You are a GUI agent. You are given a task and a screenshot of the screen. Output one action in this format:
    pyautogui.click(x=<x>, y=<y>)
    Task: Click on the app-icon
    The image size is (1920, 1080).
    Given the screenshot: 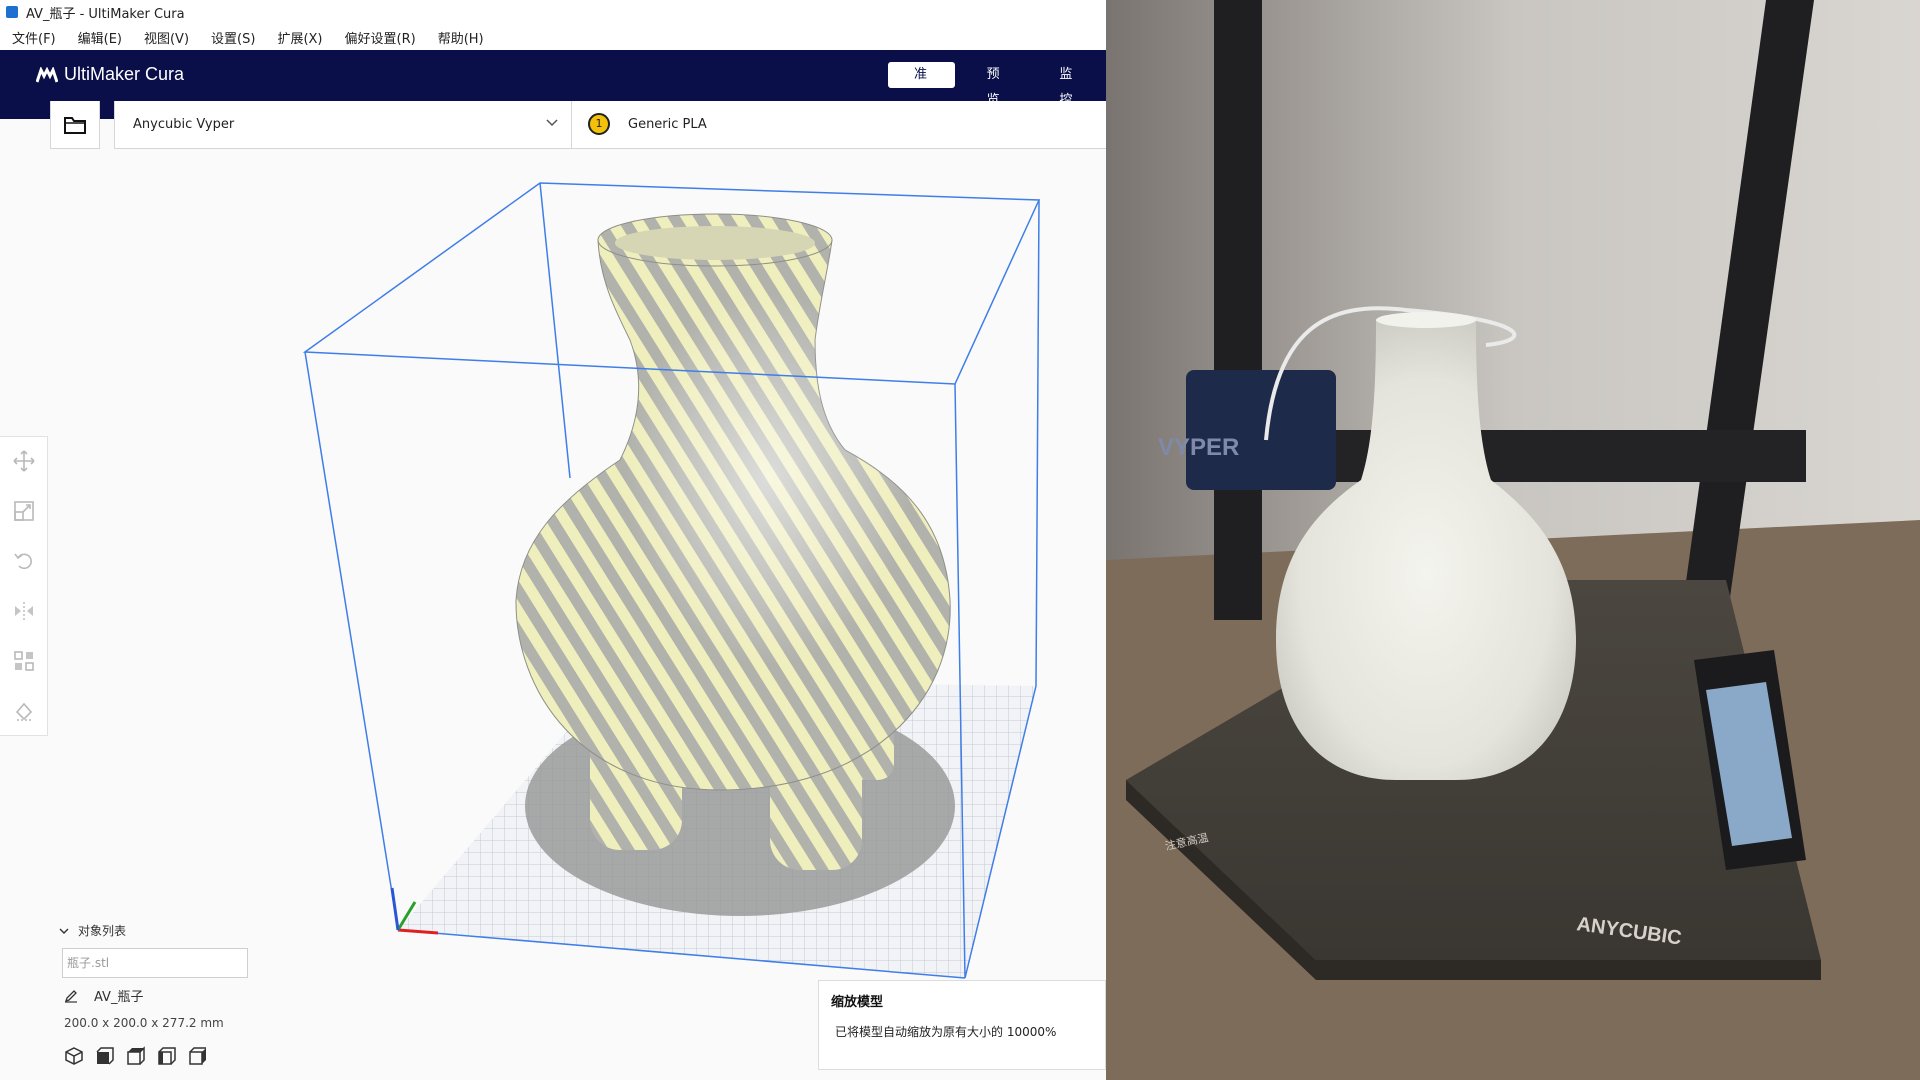 What is the action you would take?
    pyautogui.click(x=12, y=12)
    